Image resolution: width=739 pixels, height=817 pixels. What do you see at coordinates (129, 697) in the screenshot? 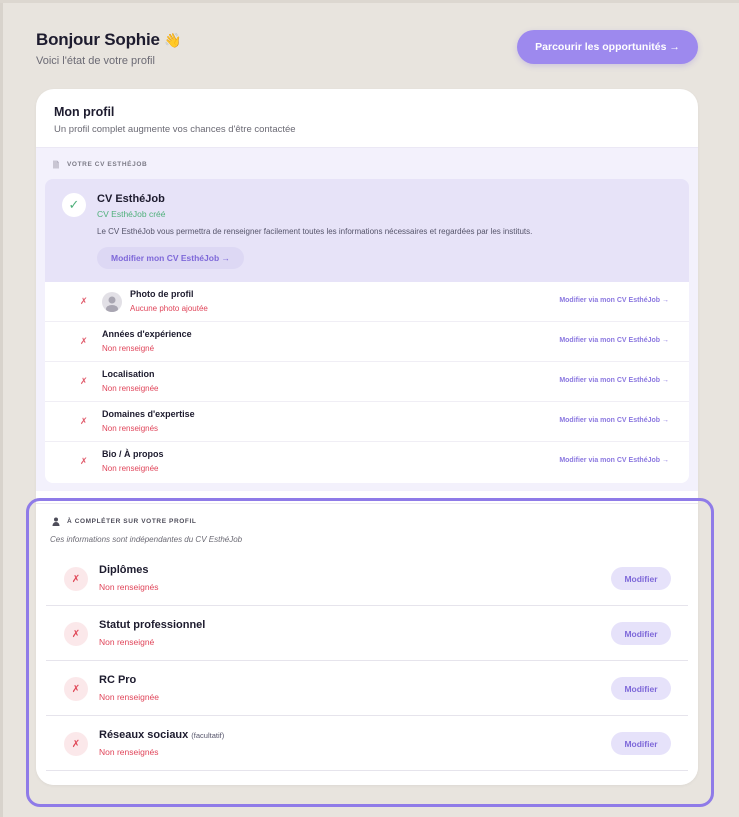
I see `complete-item-status: Non renseignée` at bounding box center [129, 697].